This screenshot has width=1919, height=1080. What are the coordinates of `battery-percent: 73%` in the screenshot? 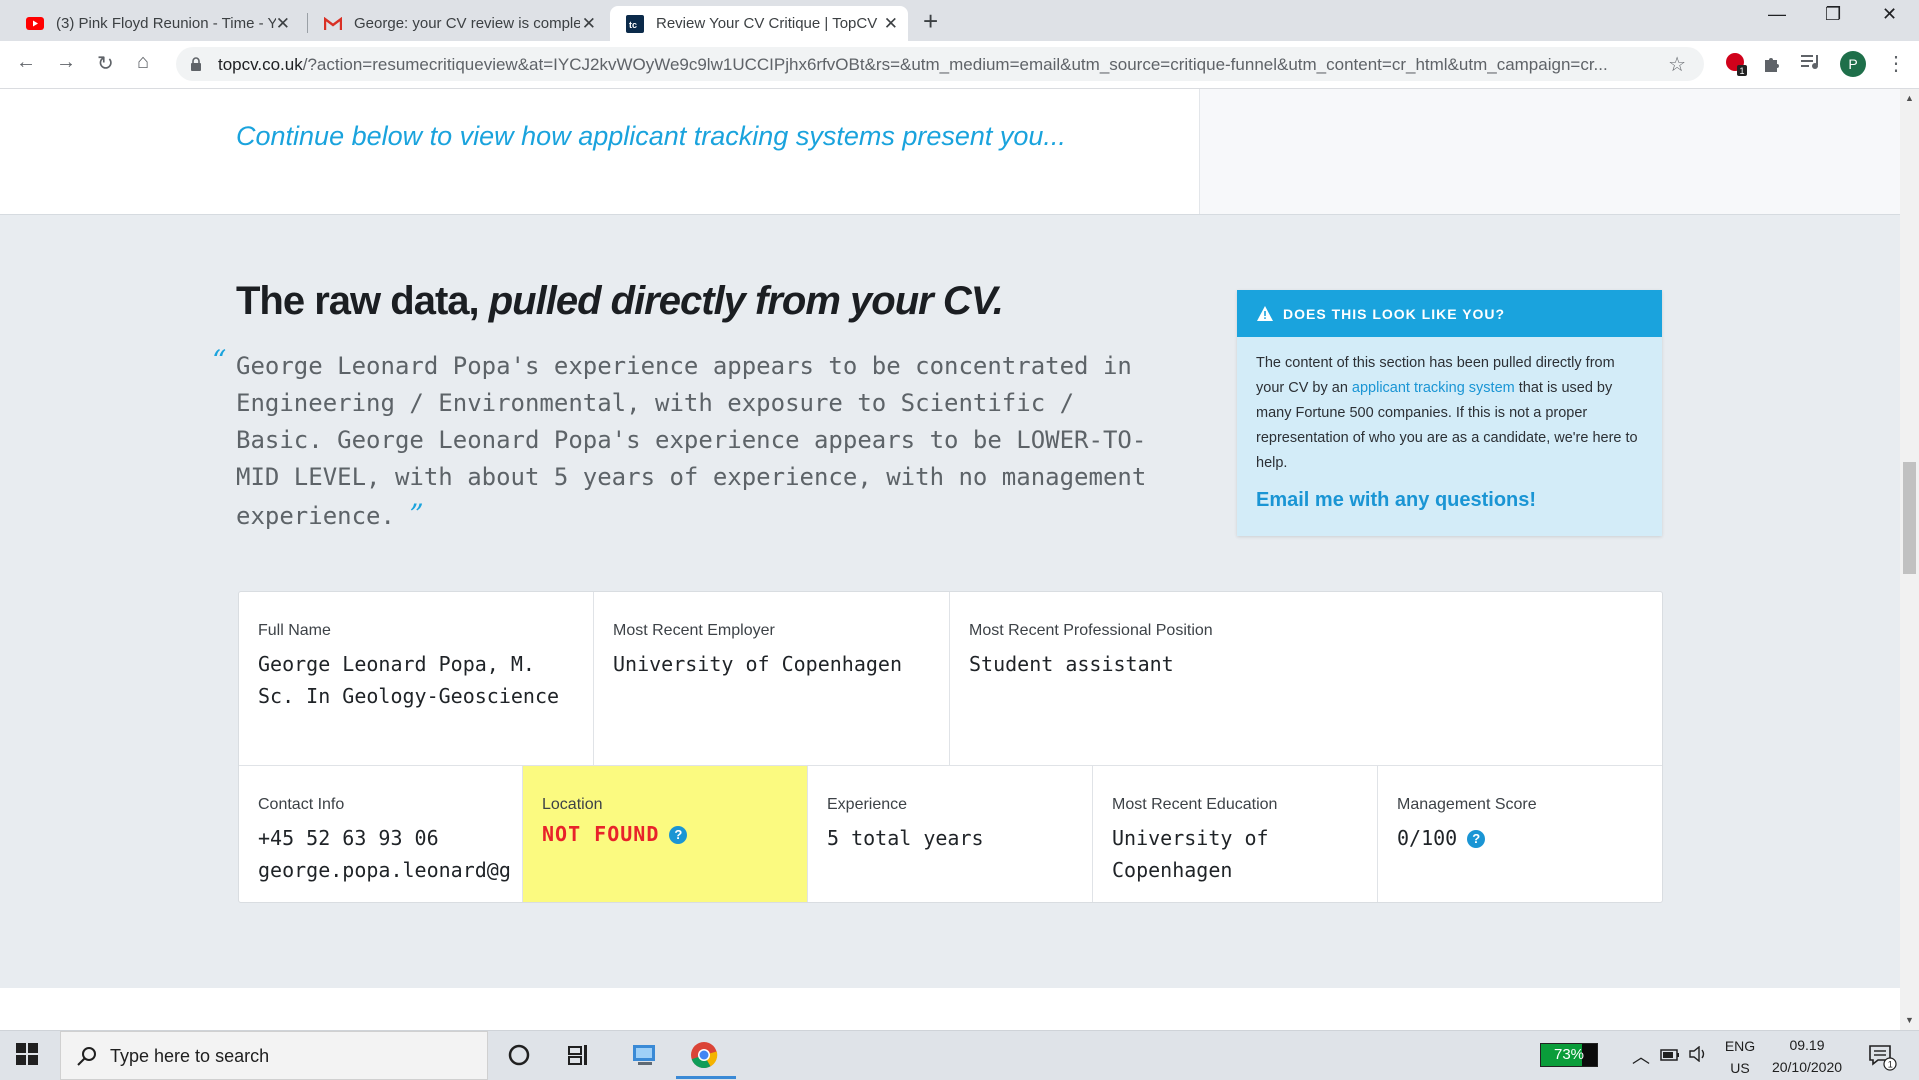 It's located at (1569, 1054).